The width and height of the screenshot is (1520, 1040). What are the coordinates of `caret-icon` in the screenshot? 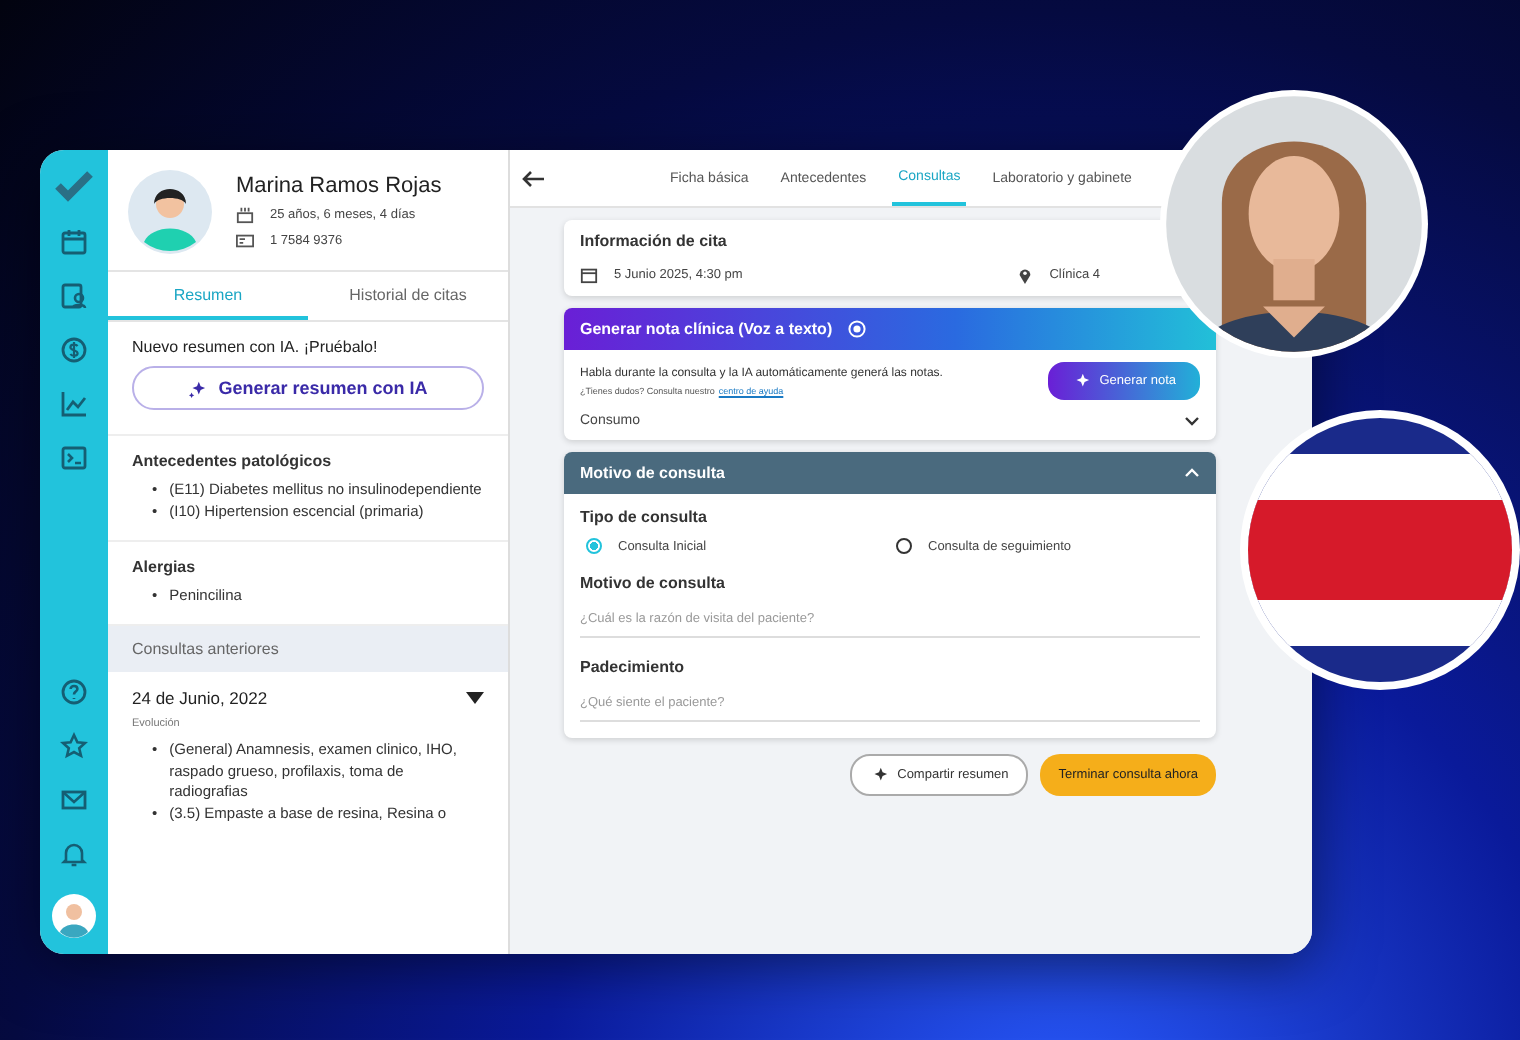 It's located at (475, 697).